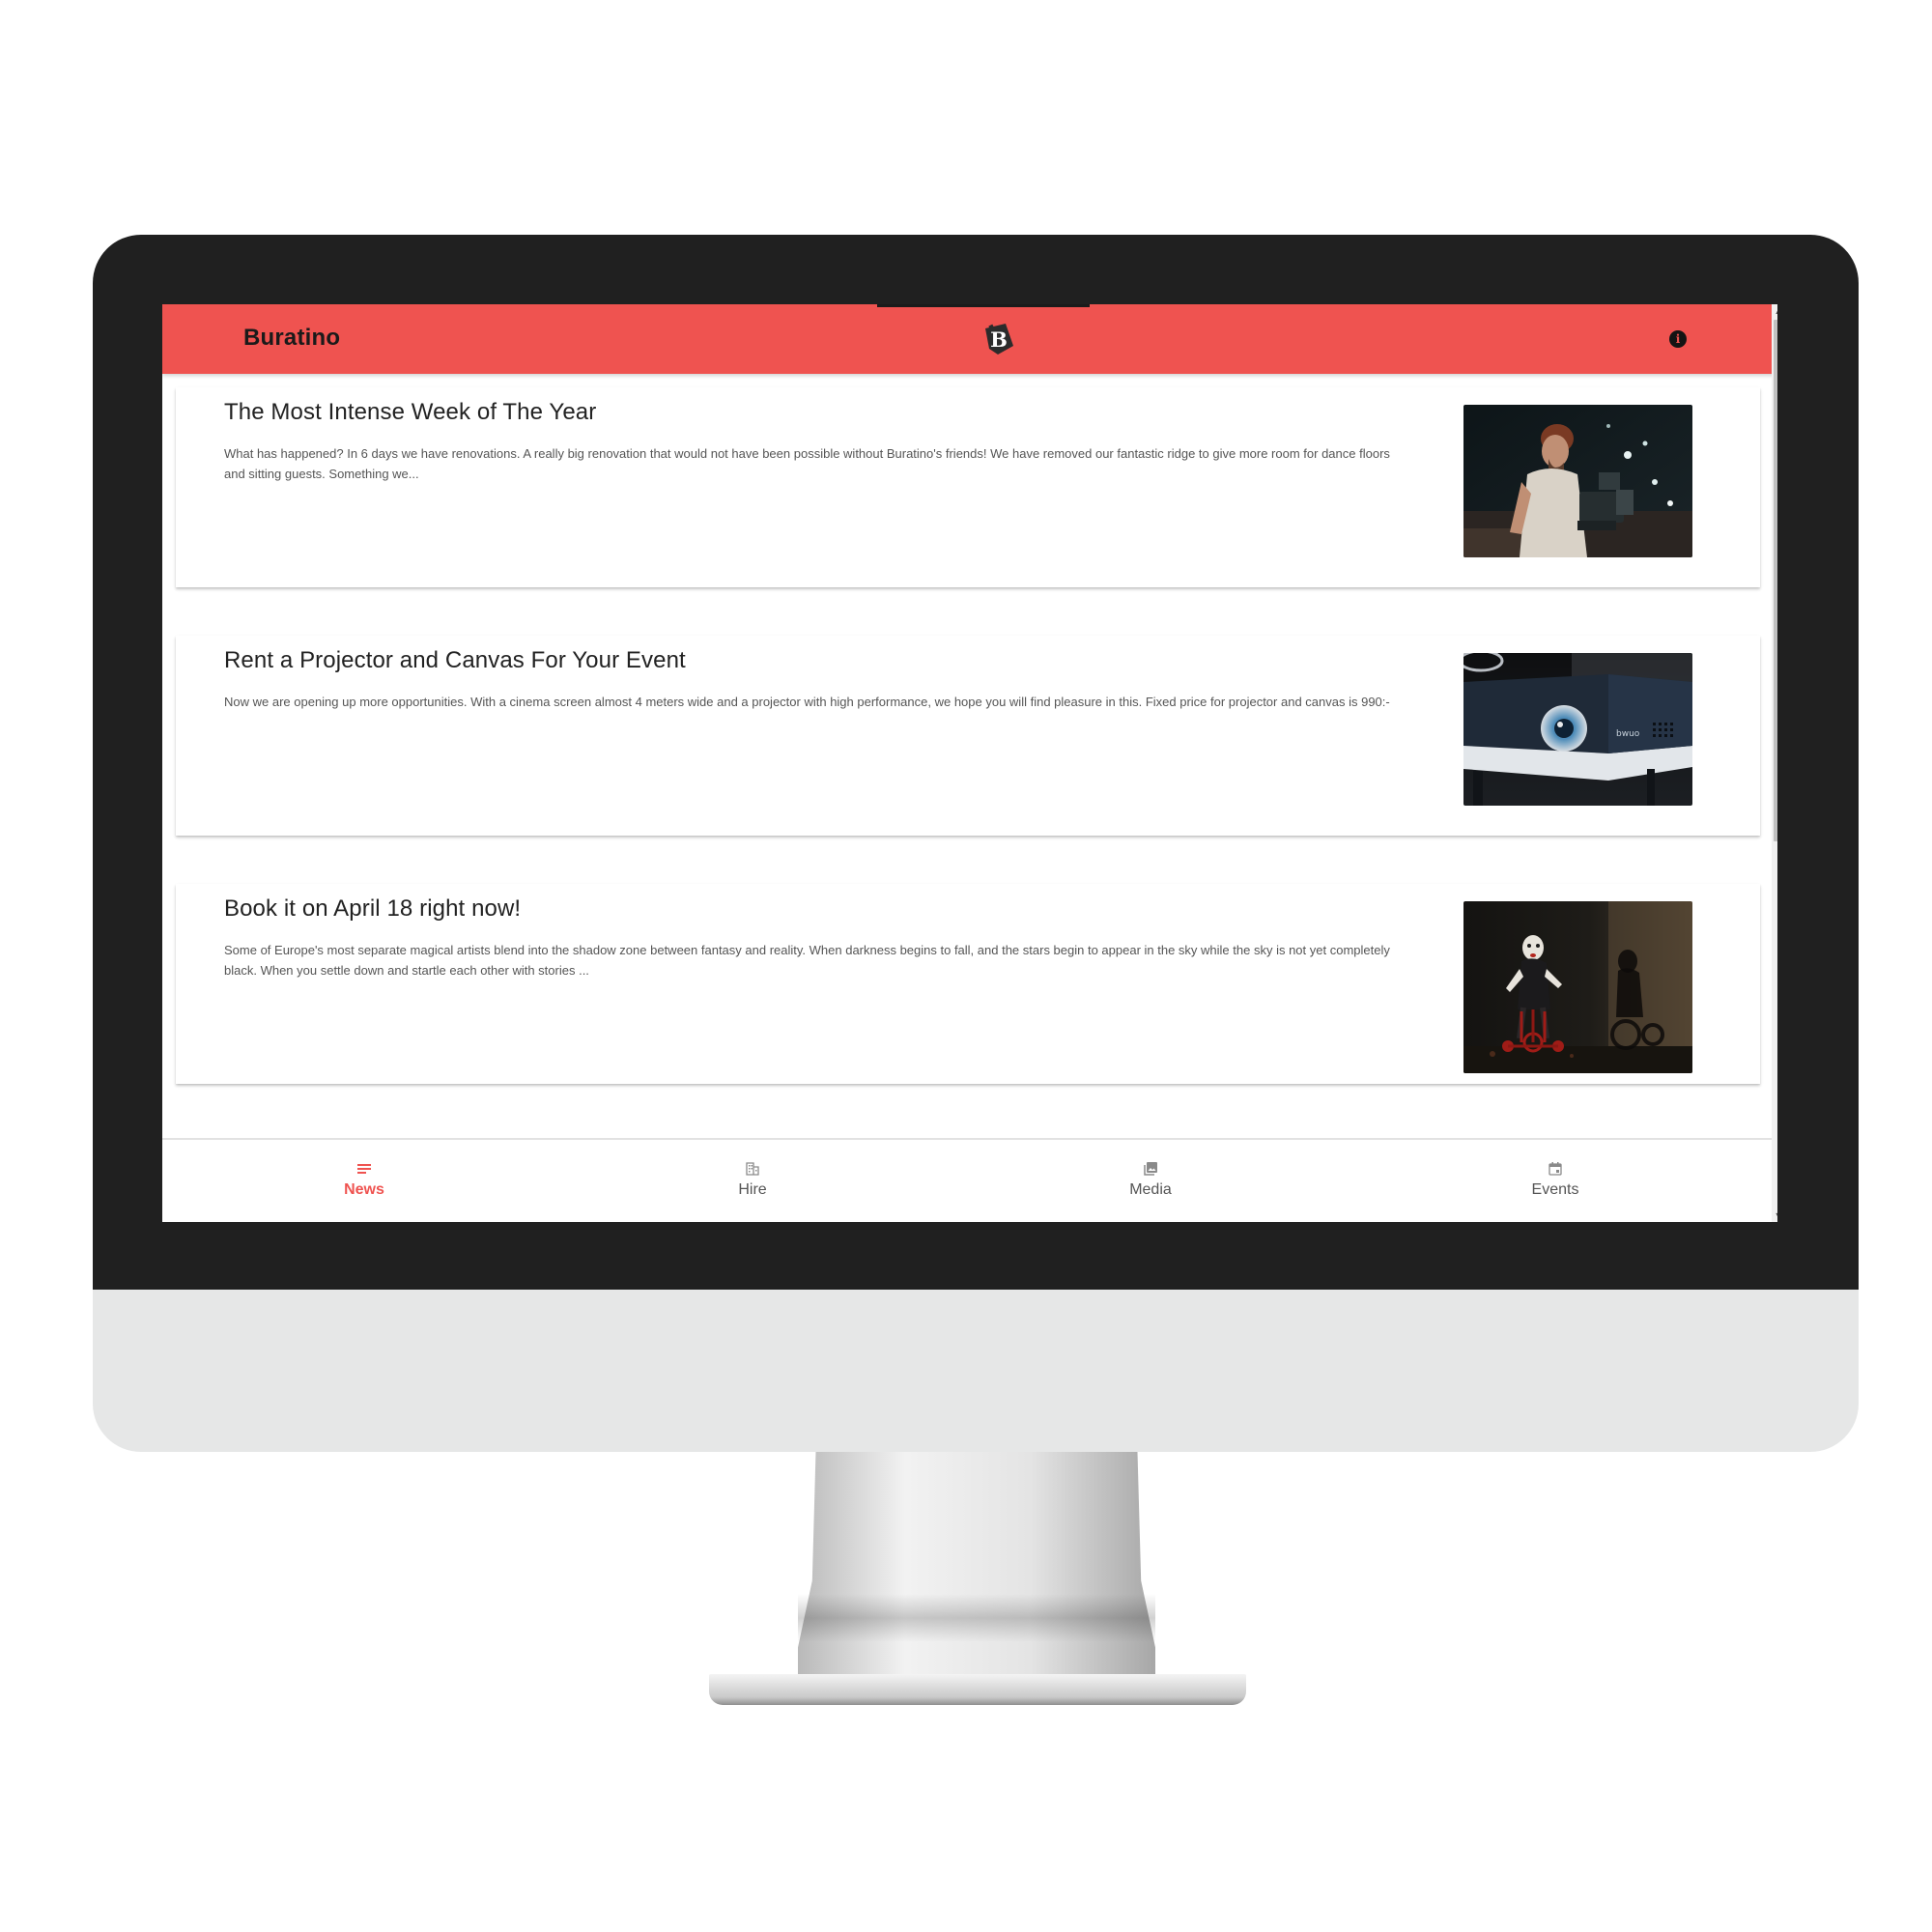  I want to click on photo-library-icon, so click(1150, 1169).